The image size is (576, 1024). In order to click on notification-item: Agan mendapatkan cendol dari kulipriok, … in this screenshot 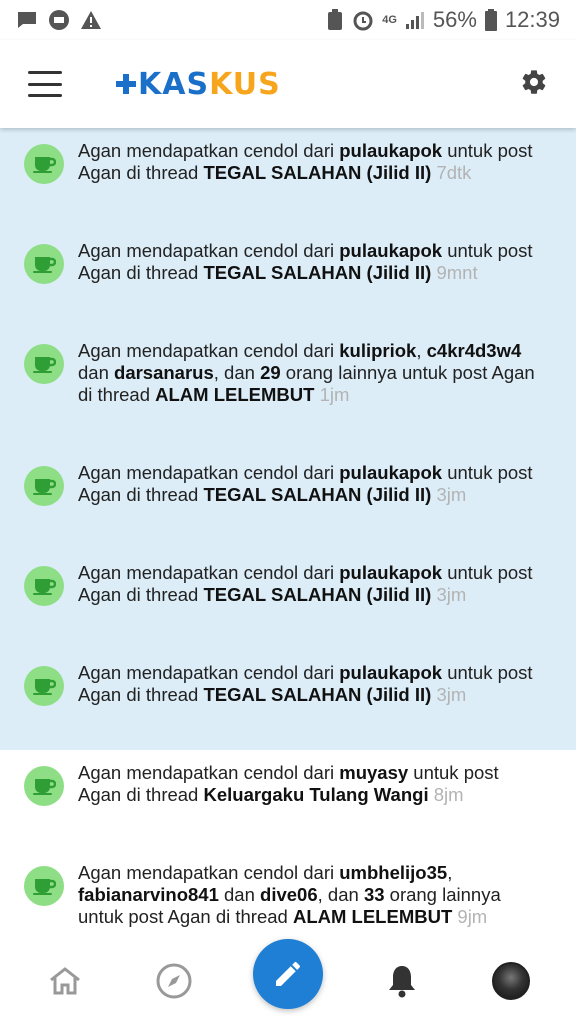, I will do `click(288, 389)`.